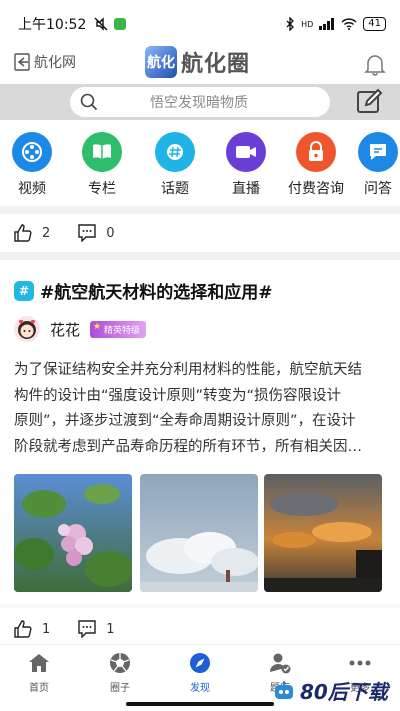 The height and width of the screenshot is (711, 400). I want to click on like-button: 1, so click(32, 629).